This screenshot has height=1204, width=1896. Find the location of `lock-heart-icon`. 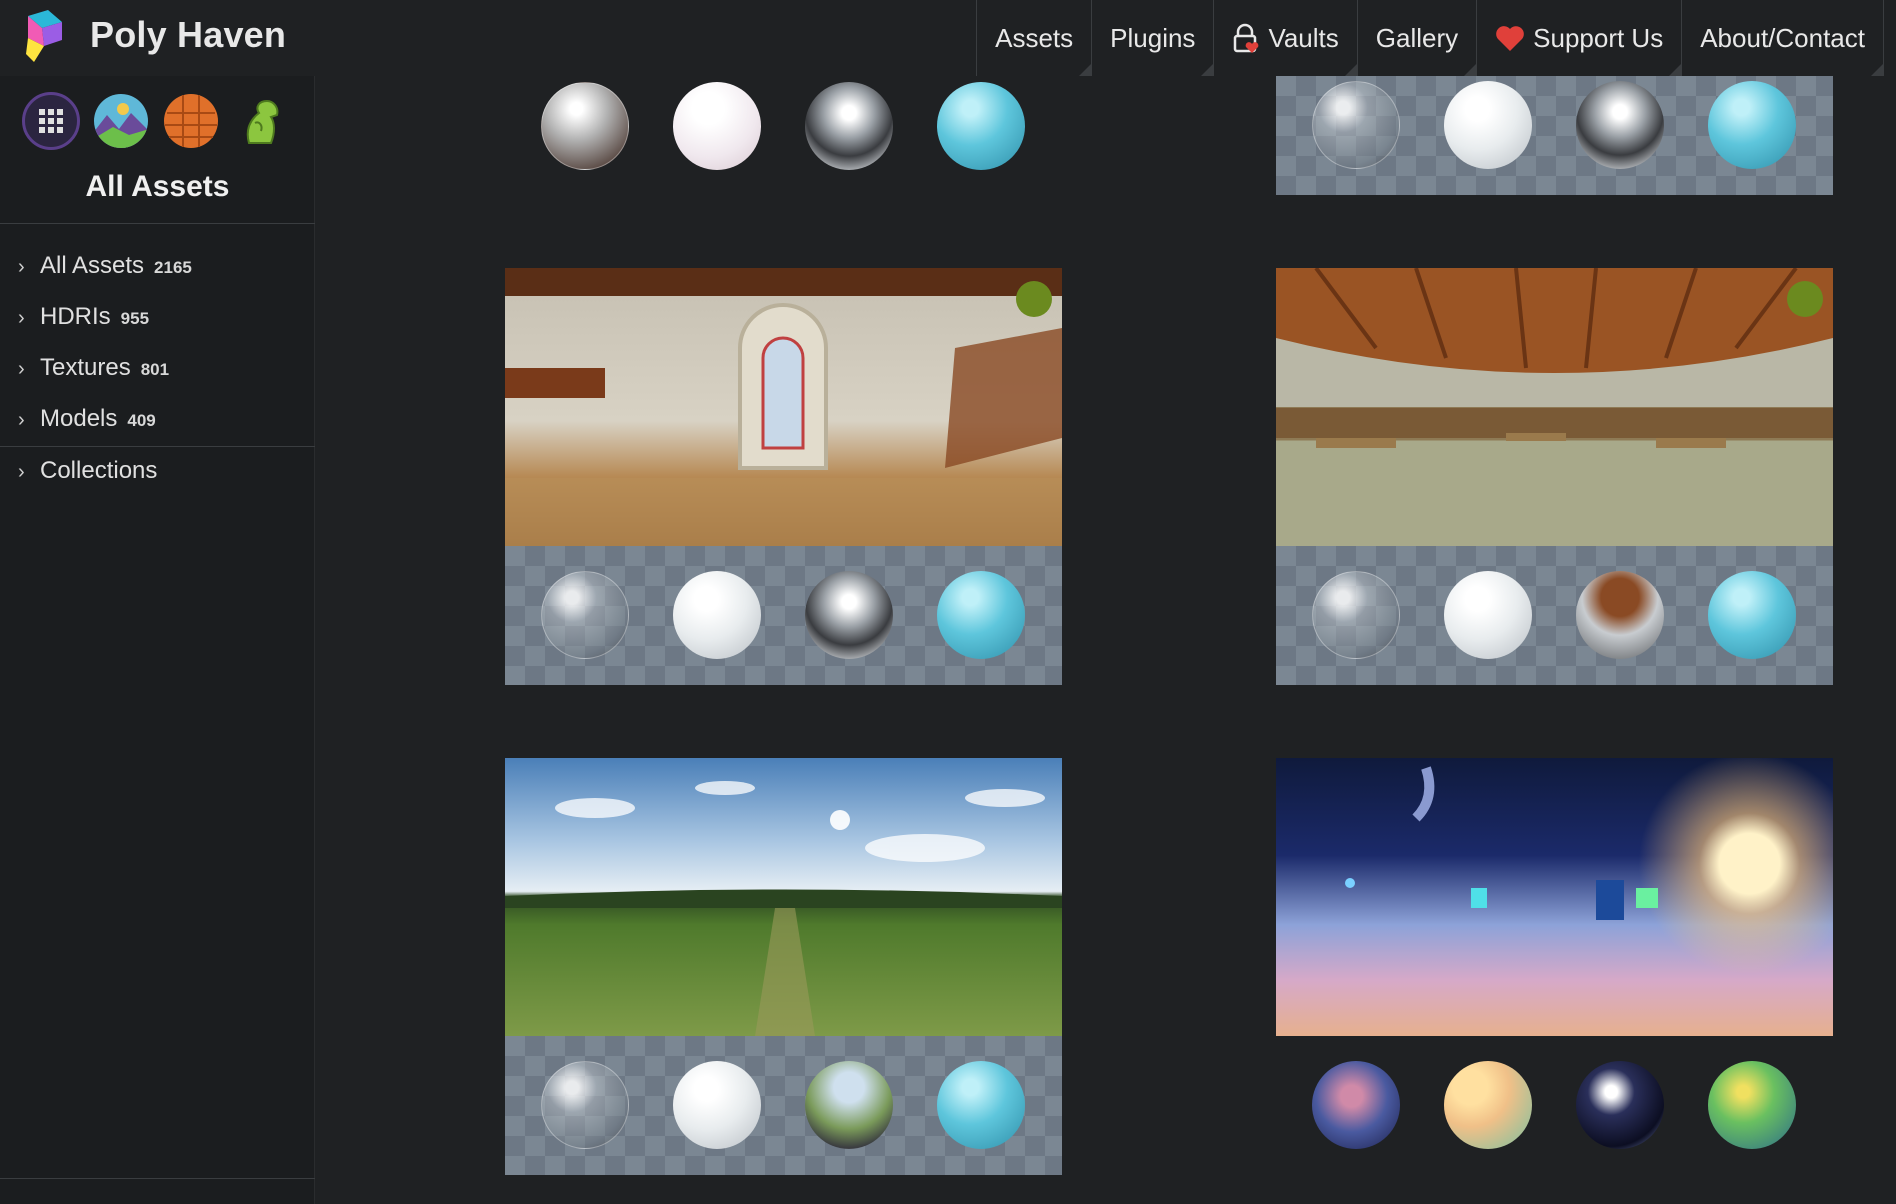

lock-heart-icon is located at coordinates (1246, 38).